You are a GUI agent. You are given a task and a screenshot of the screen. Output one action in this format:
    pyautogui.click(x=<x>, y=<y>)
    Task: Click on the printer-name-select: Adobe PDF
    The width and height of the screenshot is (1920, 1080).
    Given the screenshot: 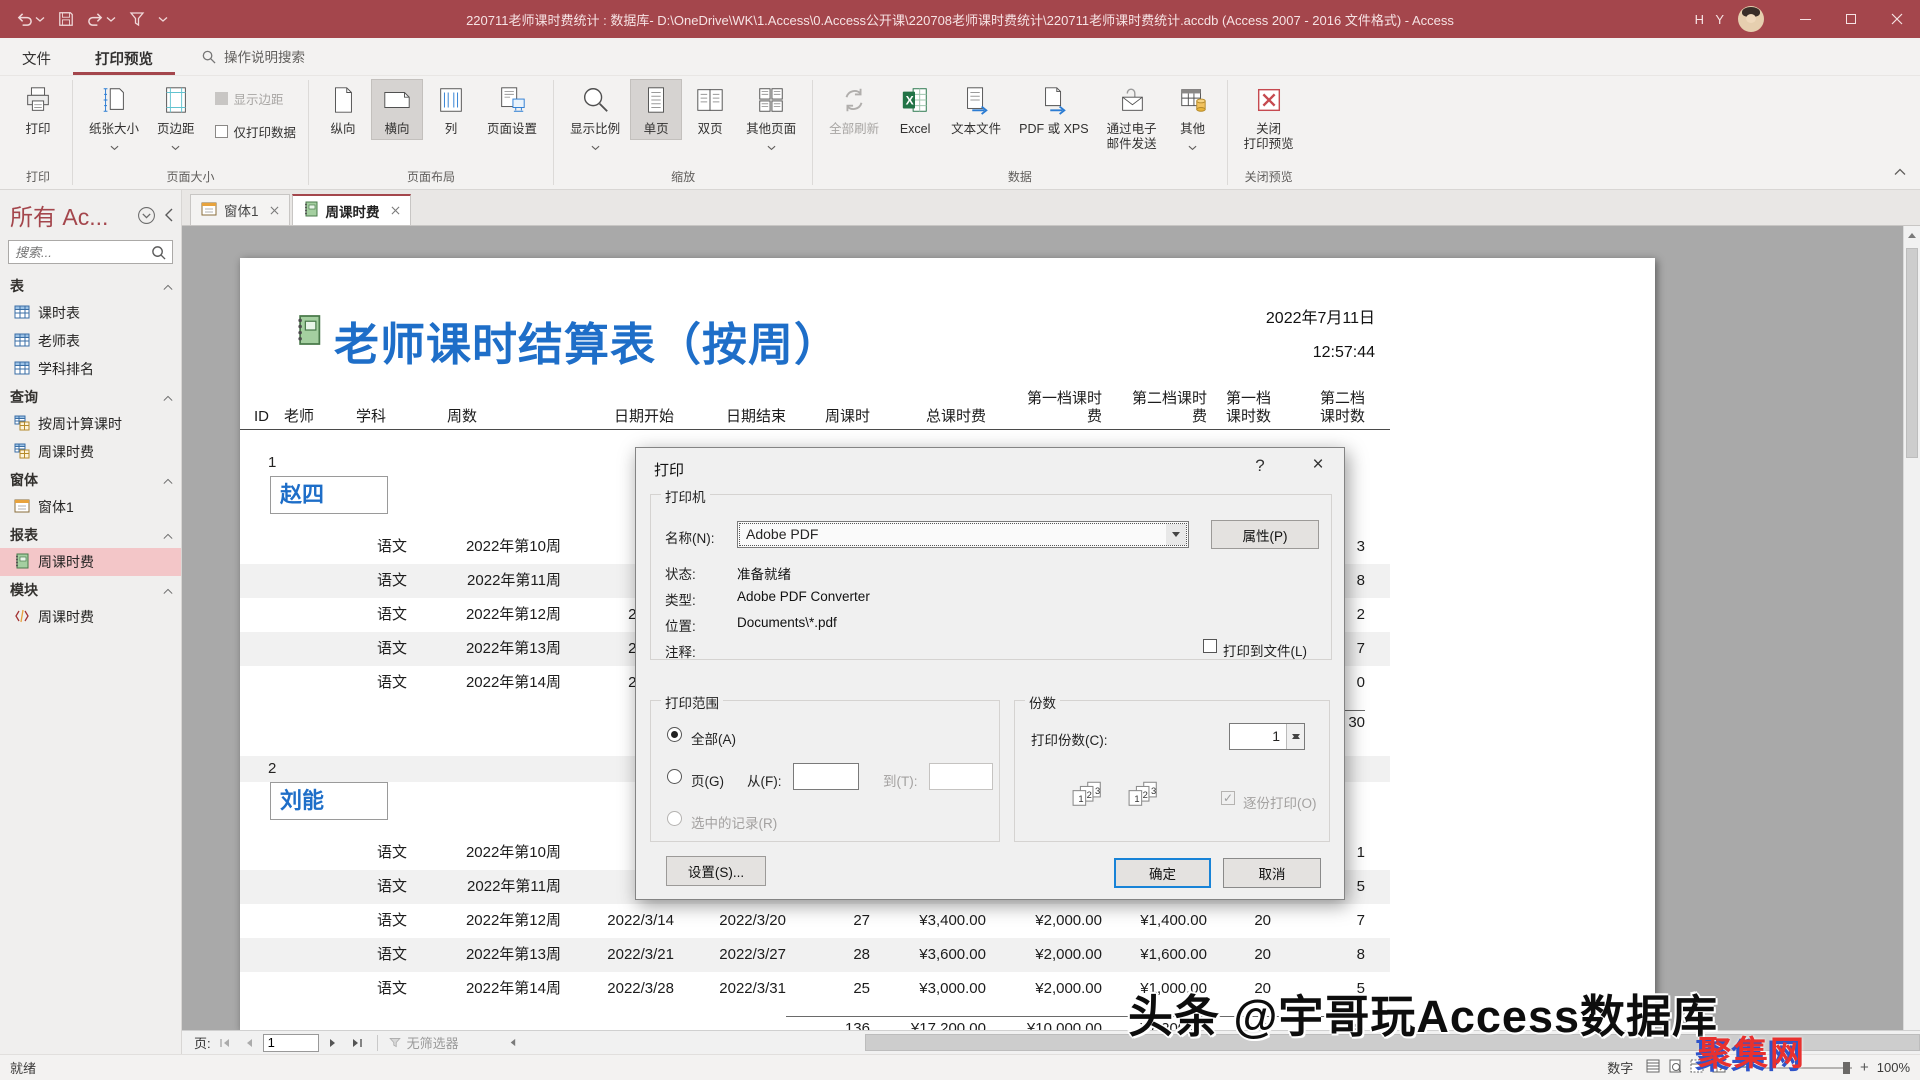 What is the action you would take?
    pyautogui.click(x=963, y=534)
    